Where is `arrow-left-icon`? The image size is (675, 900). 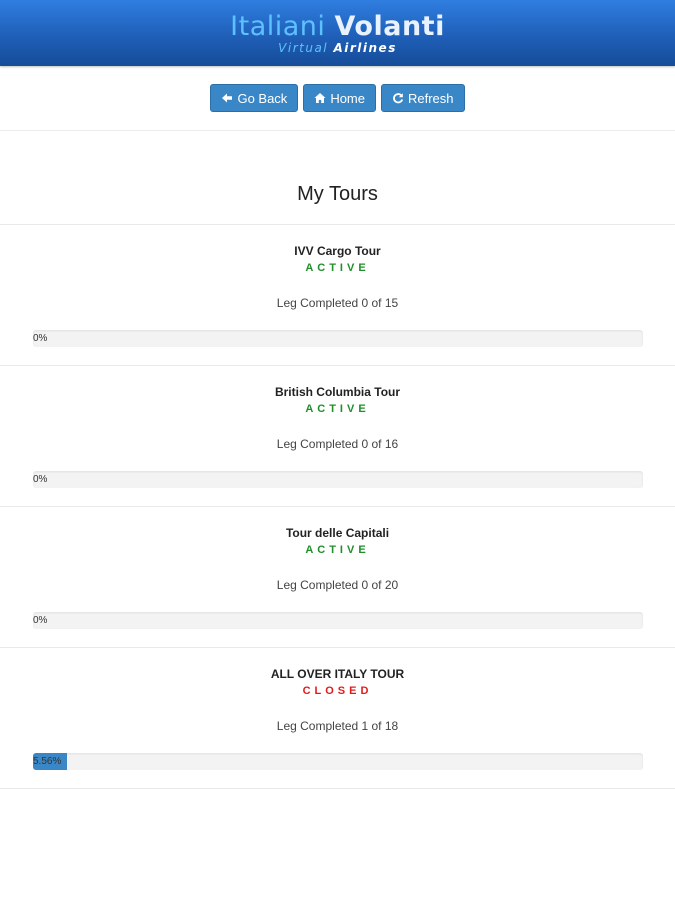
arrow-left-icon is located at coordinates (227, 98).